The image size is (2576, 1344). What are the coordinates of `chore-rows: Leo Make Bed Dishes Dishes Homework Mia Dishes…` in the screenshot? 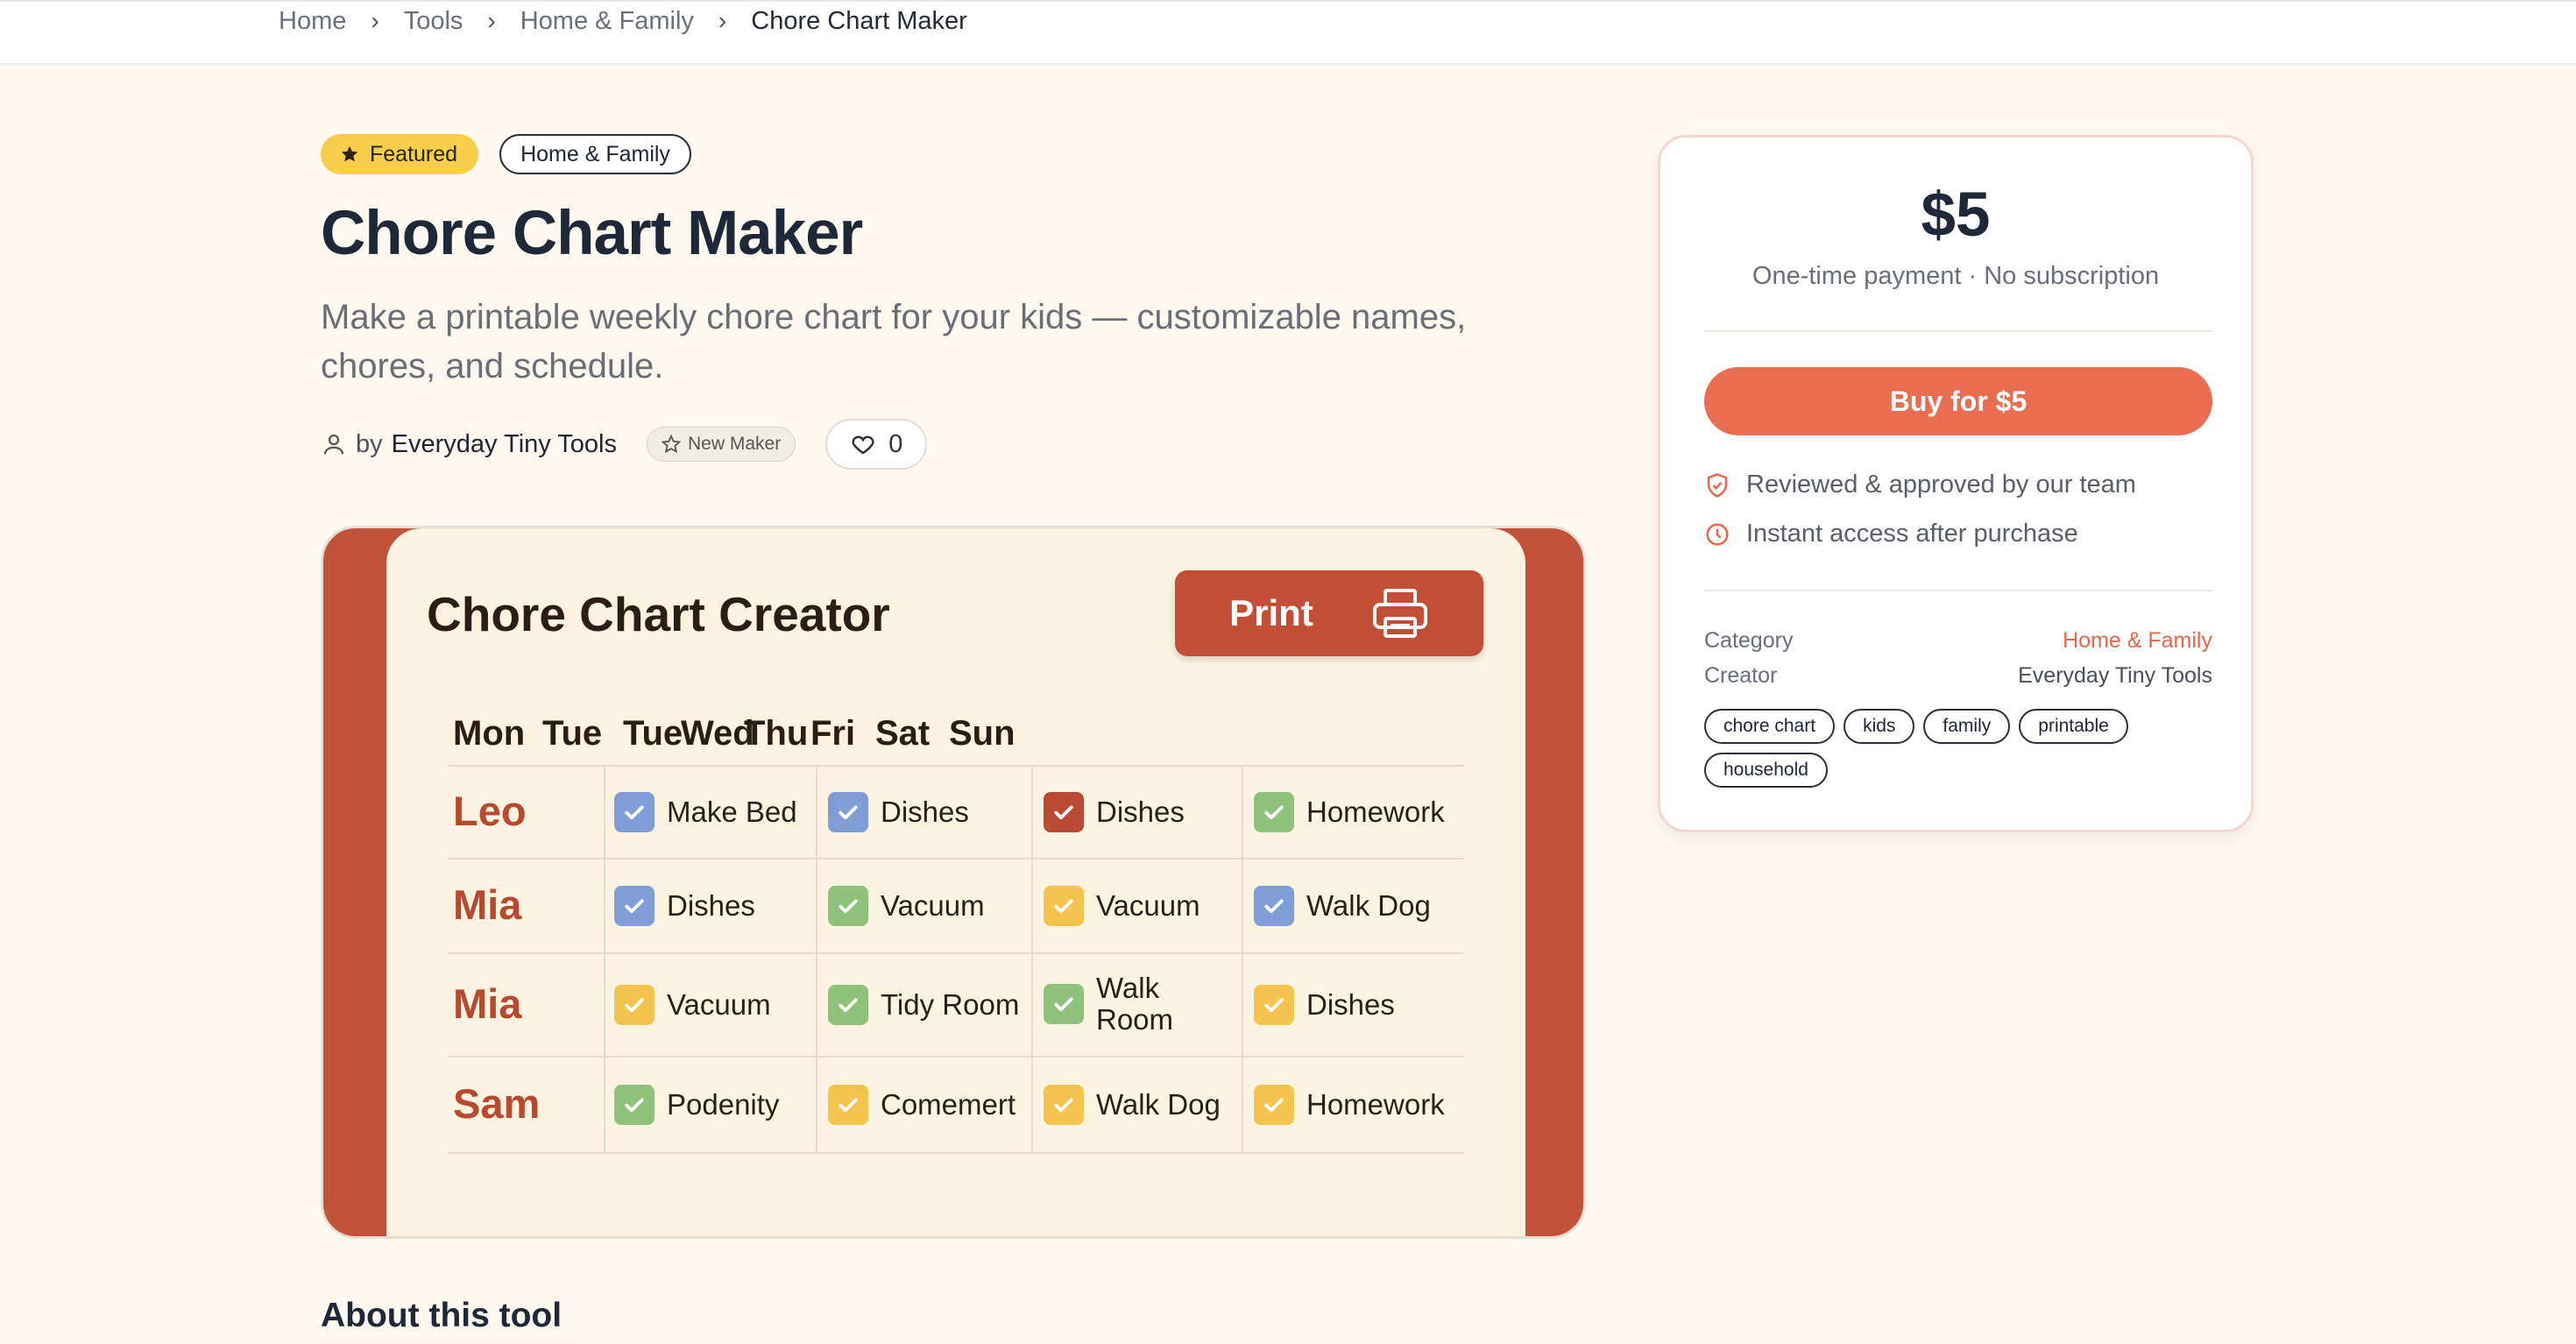 It's located at (956, 959).